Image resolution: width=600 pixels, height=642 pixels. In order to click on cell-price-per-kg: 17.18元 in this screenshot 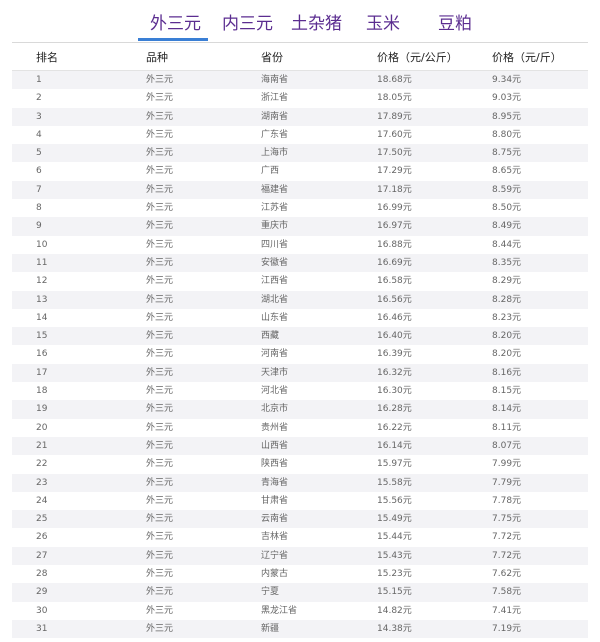, I will do `click(394, 189)`.